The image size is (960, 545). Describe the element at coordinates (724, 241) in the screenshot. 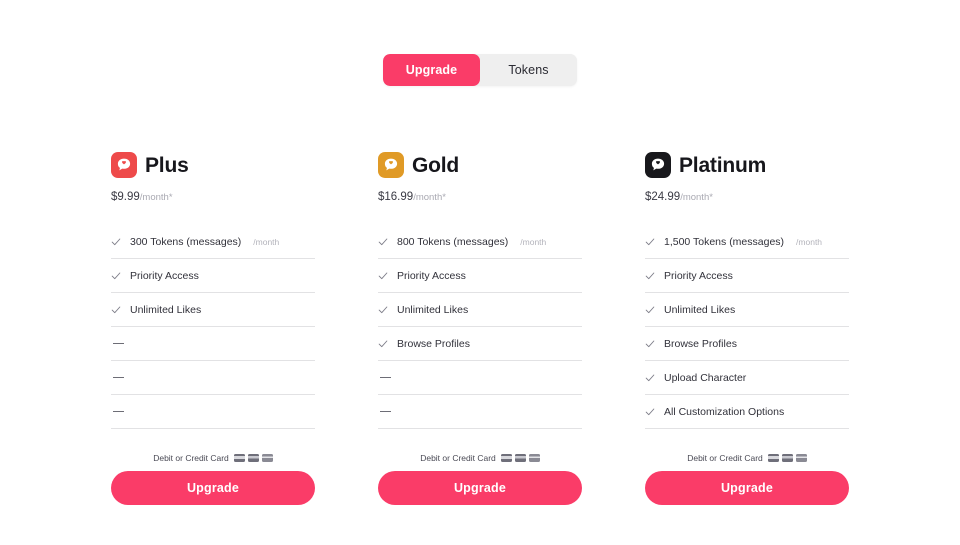

I see `feature-label: 1,500 Tokens (messages)` at that location.